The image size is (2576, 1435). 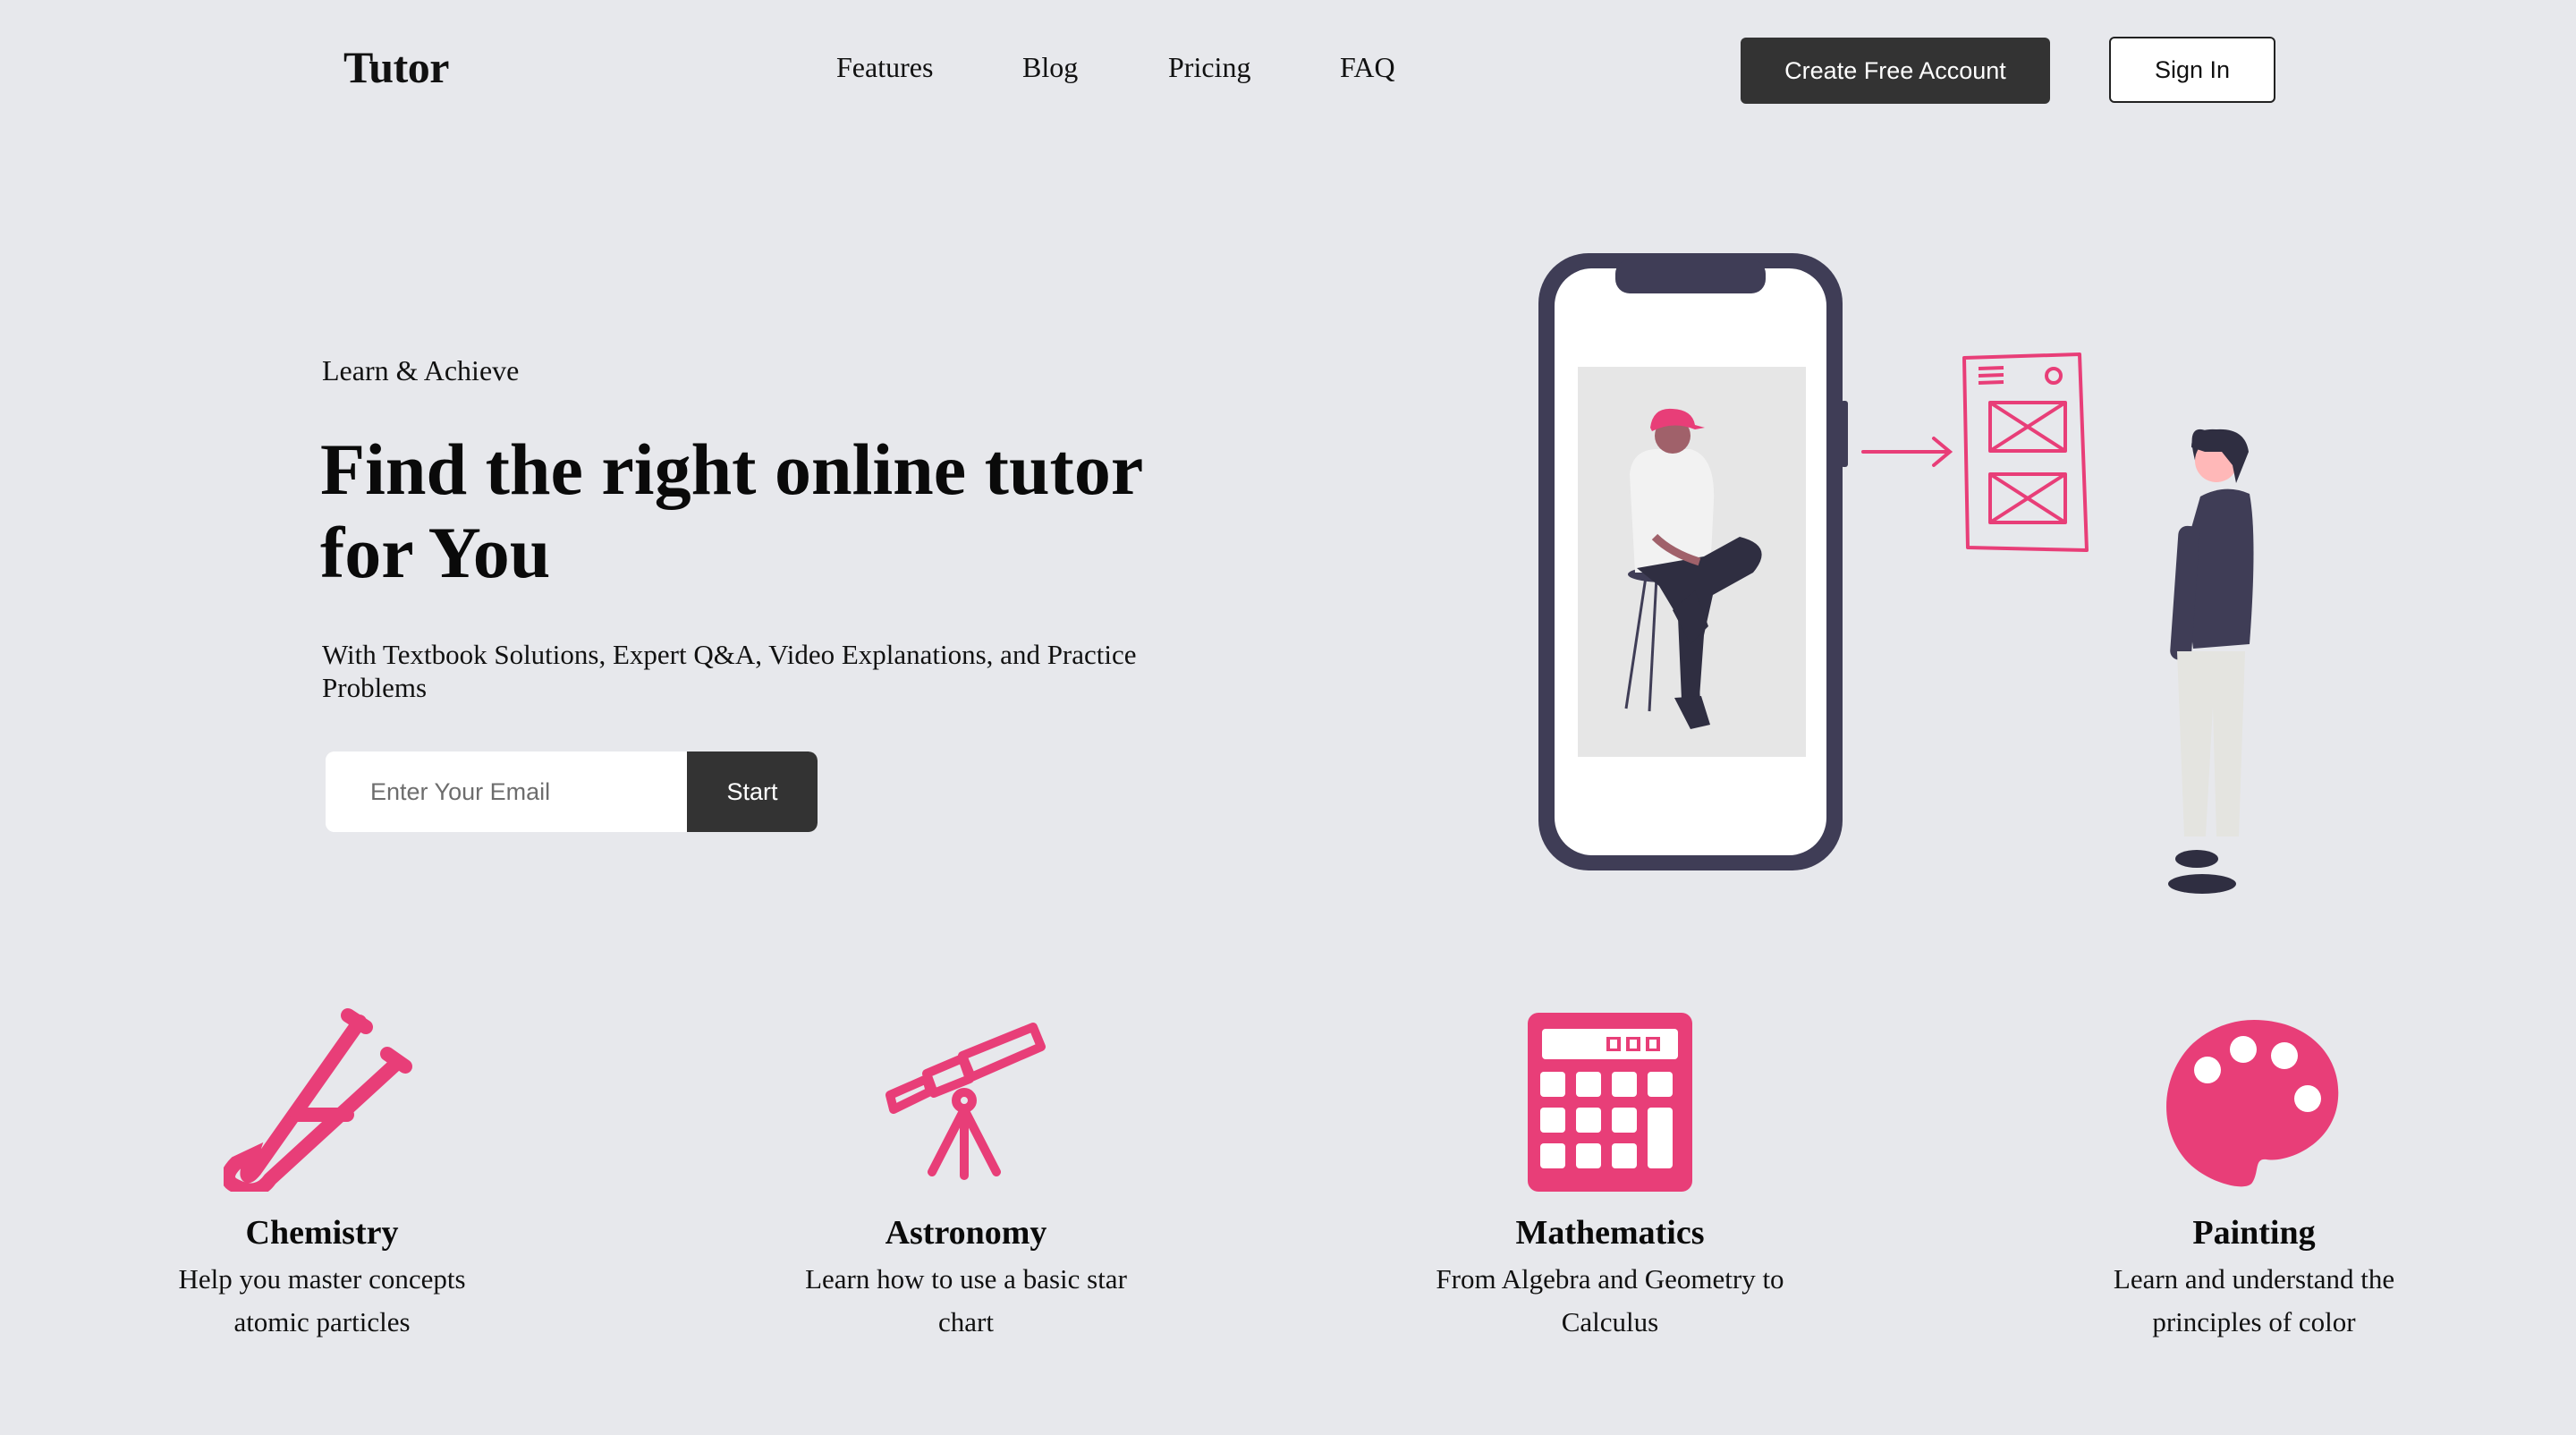 What do you see at coordinates (884, 67) in the screenshot?
I see `nav-link-features: Features` at bounding box center [884, 67].